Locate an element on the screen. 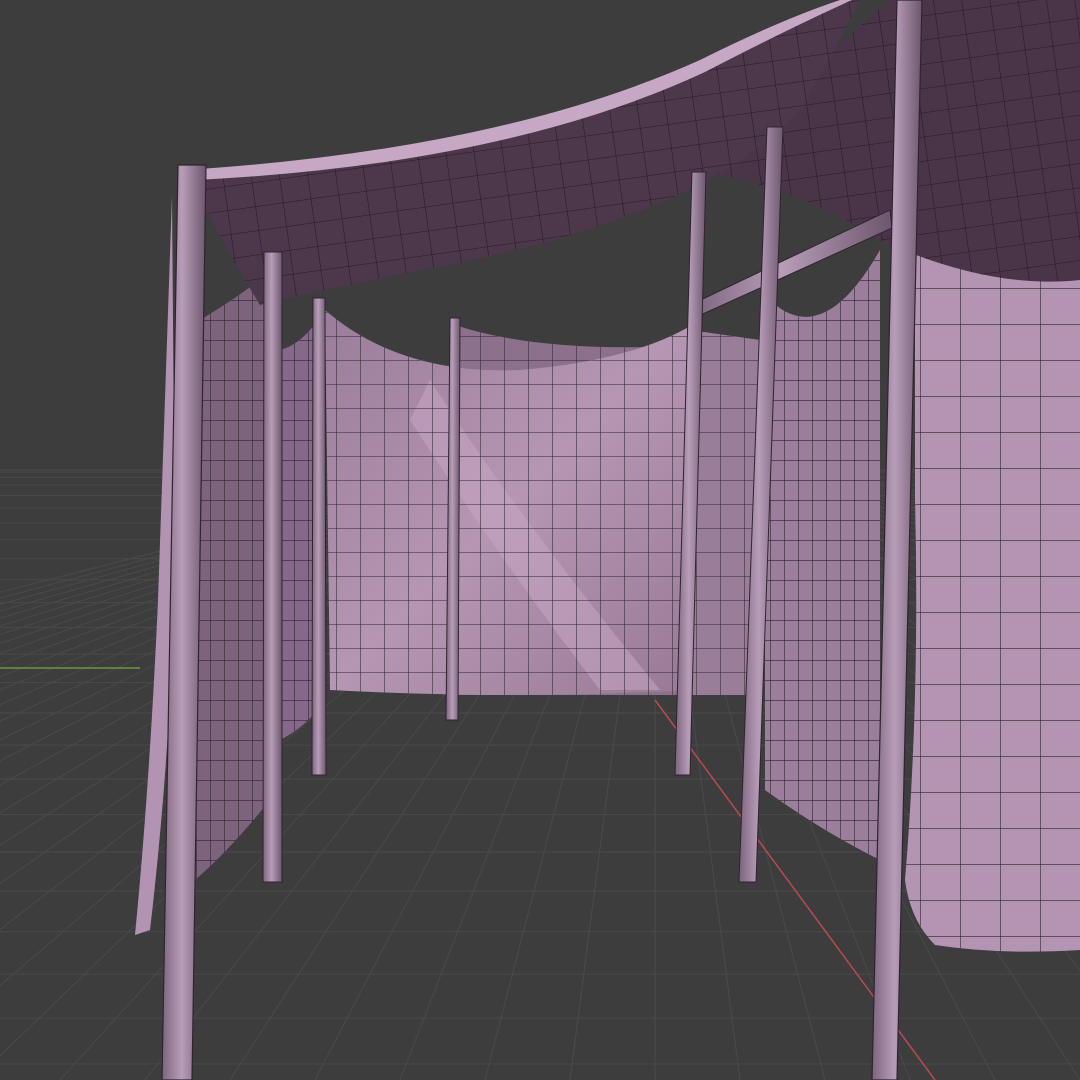 The height and width of the screenshot is (1080, 1080). cloth-panel-left is located at coordinates (226, 565).